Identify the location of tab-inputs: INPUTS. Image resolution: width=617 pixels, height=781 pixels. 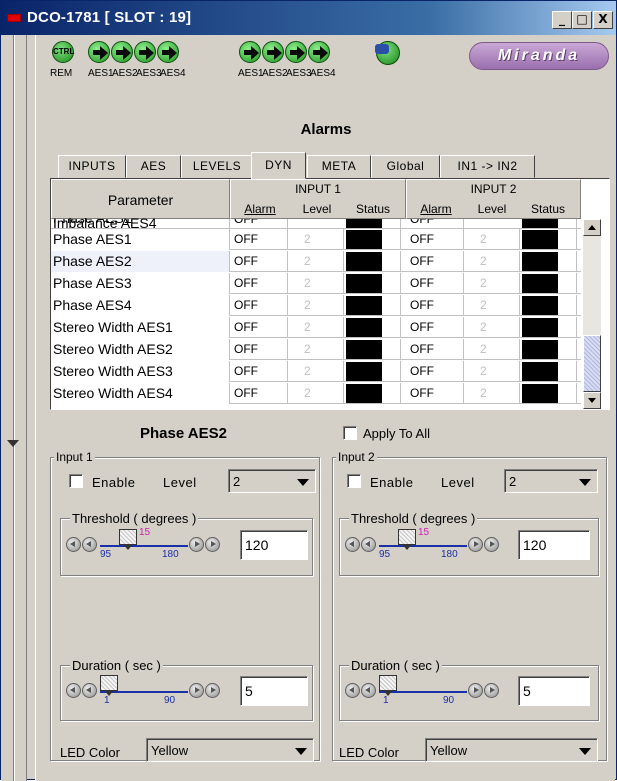
(92, 166).